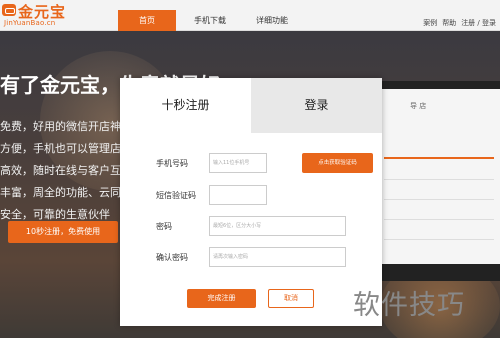 The height and width of the screenshot is (338, 500). Describe the element at coordinates (30, 23) in the screenshot. I see `logo-domain: JinYuanBao.cn` at that location.